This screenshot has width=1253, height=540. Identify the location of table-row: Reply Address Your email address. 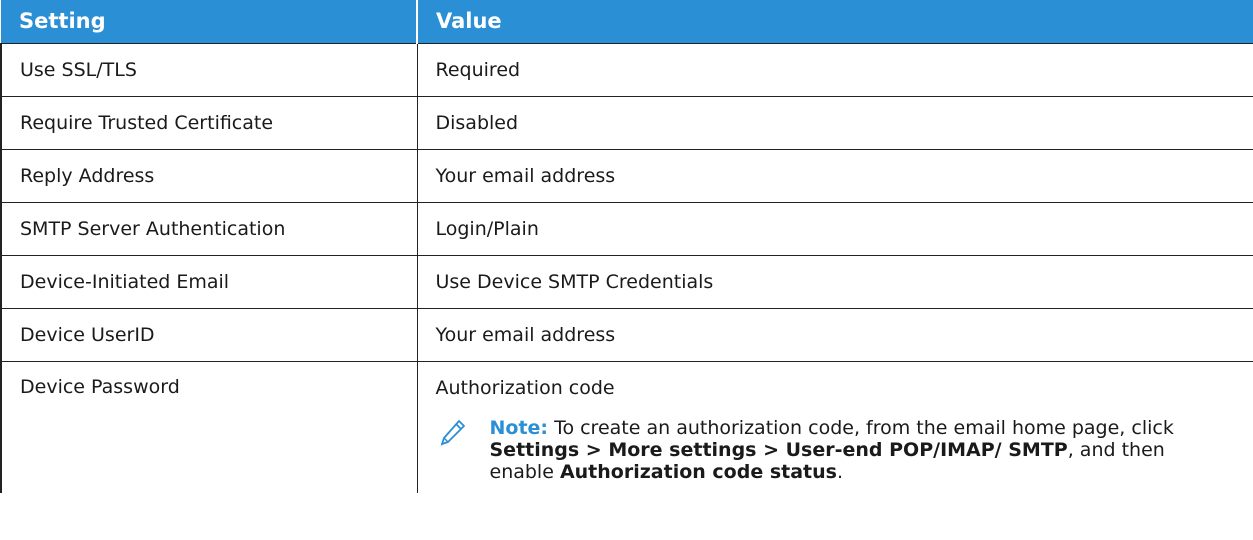
(626, 175).